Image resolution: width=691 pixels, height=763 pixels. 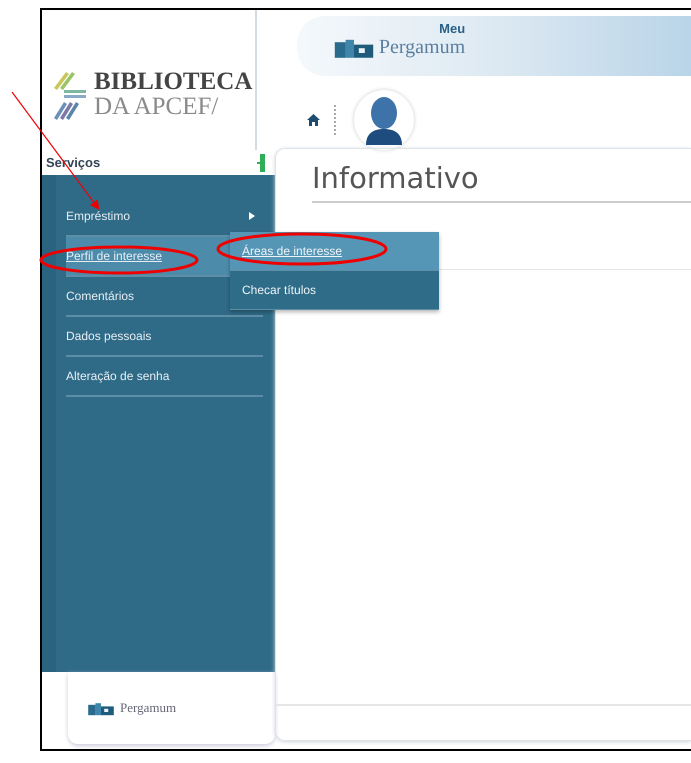 What do you see at coordinates (384, 120) in the screenshot?
I see `user-avatar-icon` at bounding box center [384, 120].